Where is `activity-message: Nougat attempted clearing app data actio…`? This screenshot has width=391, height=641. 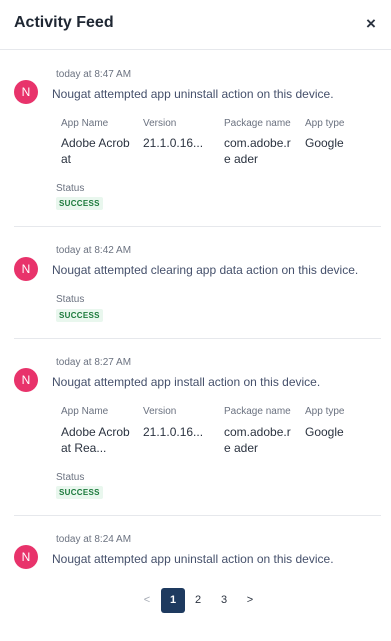 activity-message: Nougat attempted clearing app data actio… is located at coordinates (205, 270).